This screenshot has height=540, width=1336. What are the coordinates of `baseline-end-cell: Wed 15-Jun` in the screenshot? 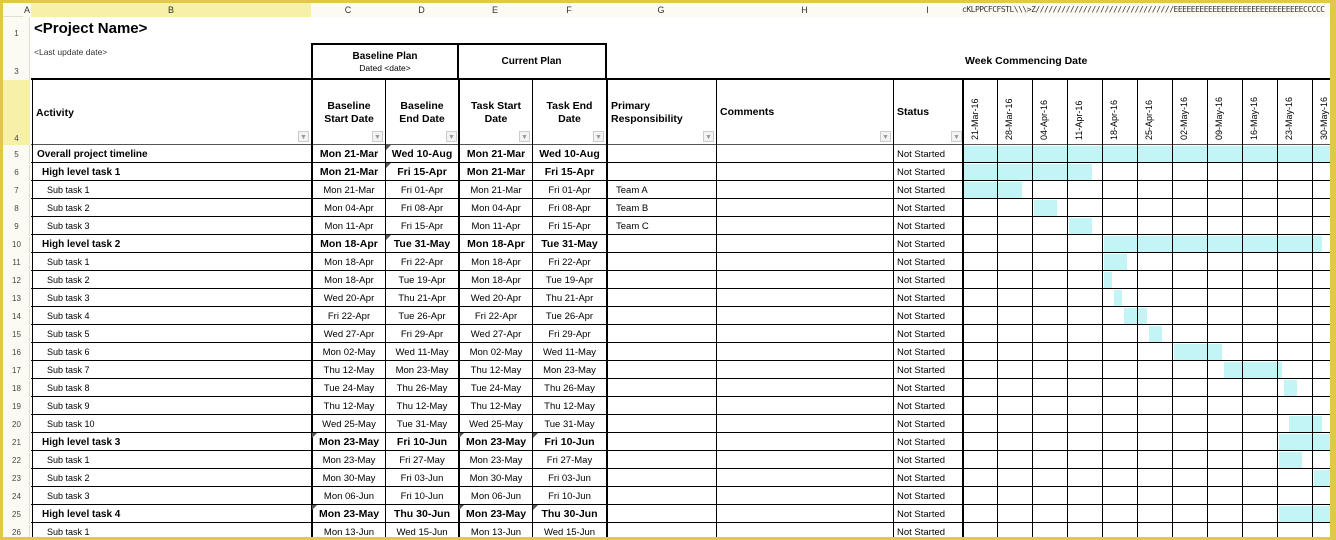 It's located at (421, 530).